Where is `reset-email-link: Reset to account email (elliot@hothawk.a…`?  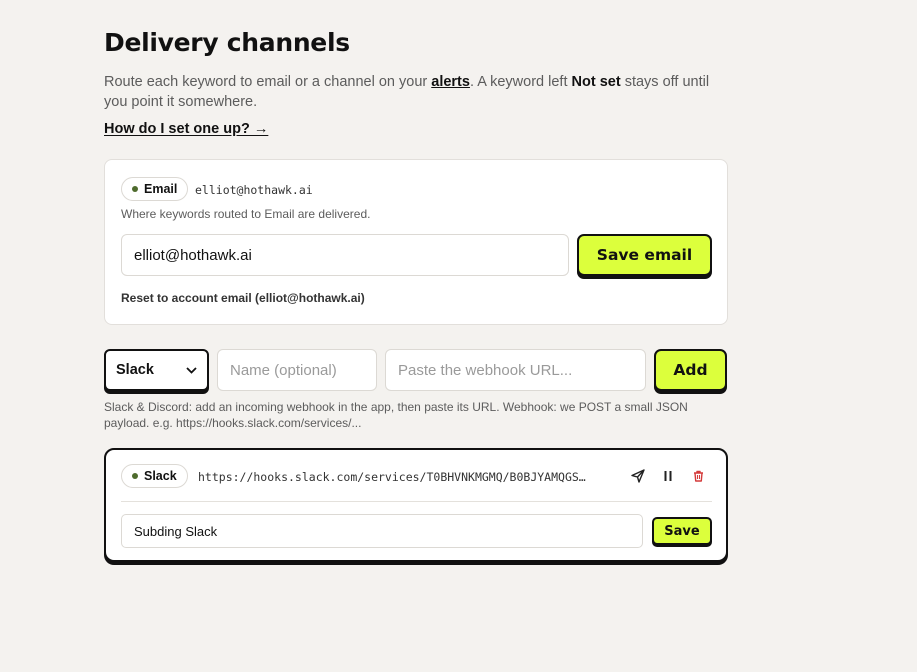
reset-email-link: Reset to account email (elliot@hothawk.a… is located at coordinates (243, 298).